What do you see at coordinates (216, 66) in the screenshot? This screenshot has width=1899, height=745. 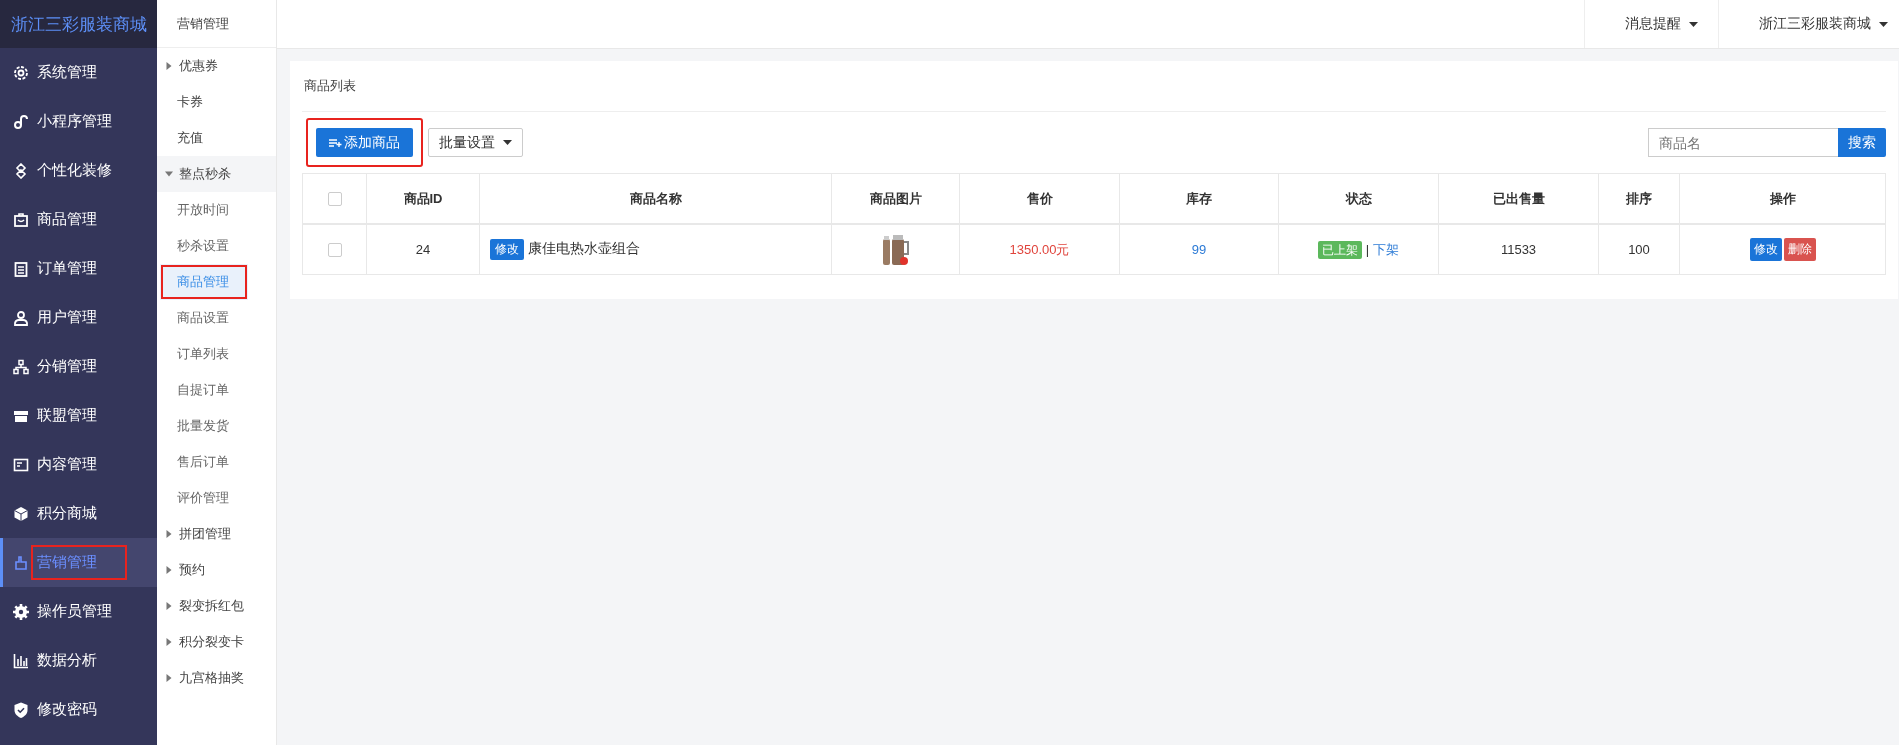 I see `submenu-group: 优惠券` at bounding box center [216, 66].